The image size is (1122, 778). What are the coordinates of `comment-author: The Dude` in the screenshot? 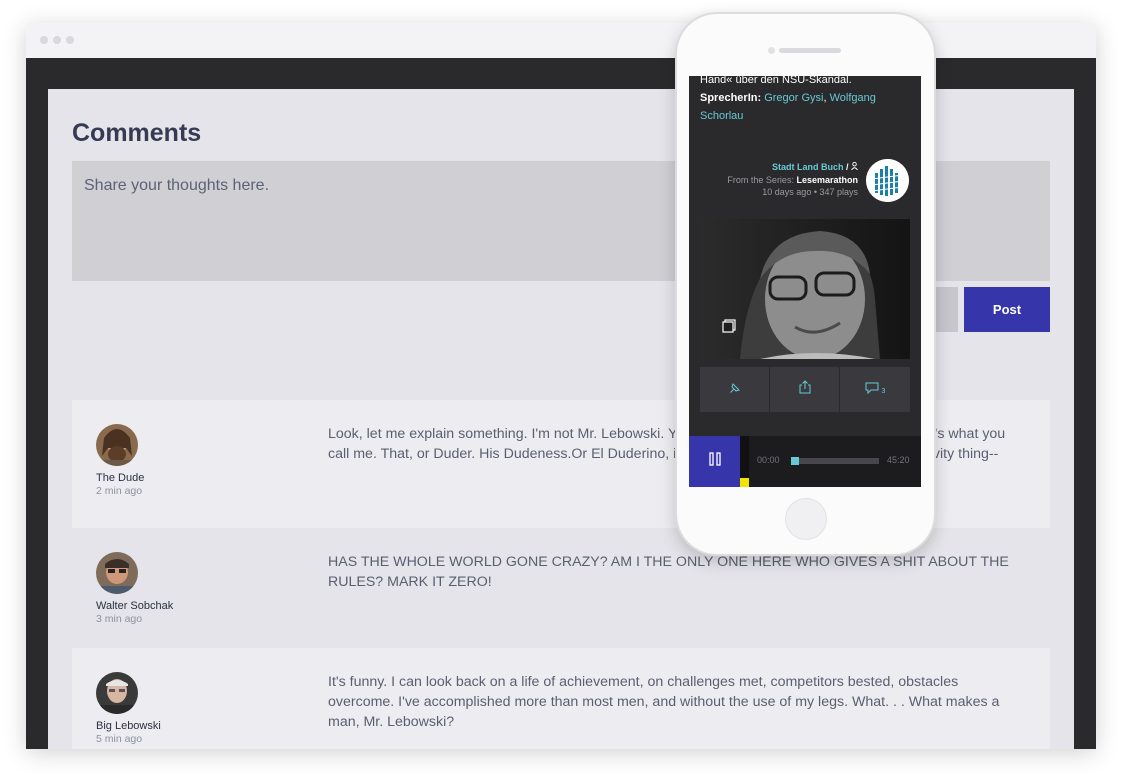 It's located at (120, 478).